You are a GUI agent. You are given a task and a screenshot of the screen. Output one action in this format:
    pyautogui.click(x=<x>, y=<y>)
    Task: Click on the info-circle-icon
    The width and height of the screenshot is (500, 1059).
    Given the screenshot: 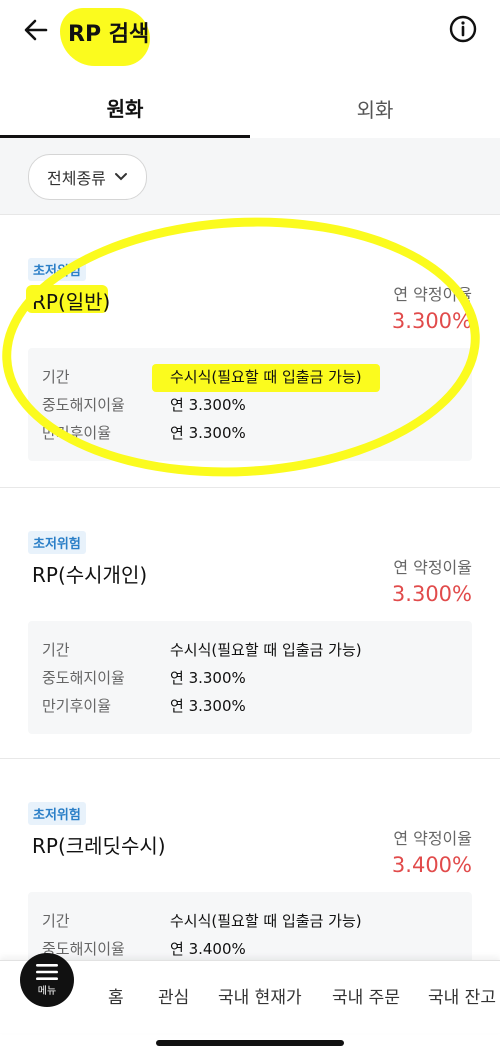 What is the action you would take?
    pyautogui.click(x=463, y=29)
    